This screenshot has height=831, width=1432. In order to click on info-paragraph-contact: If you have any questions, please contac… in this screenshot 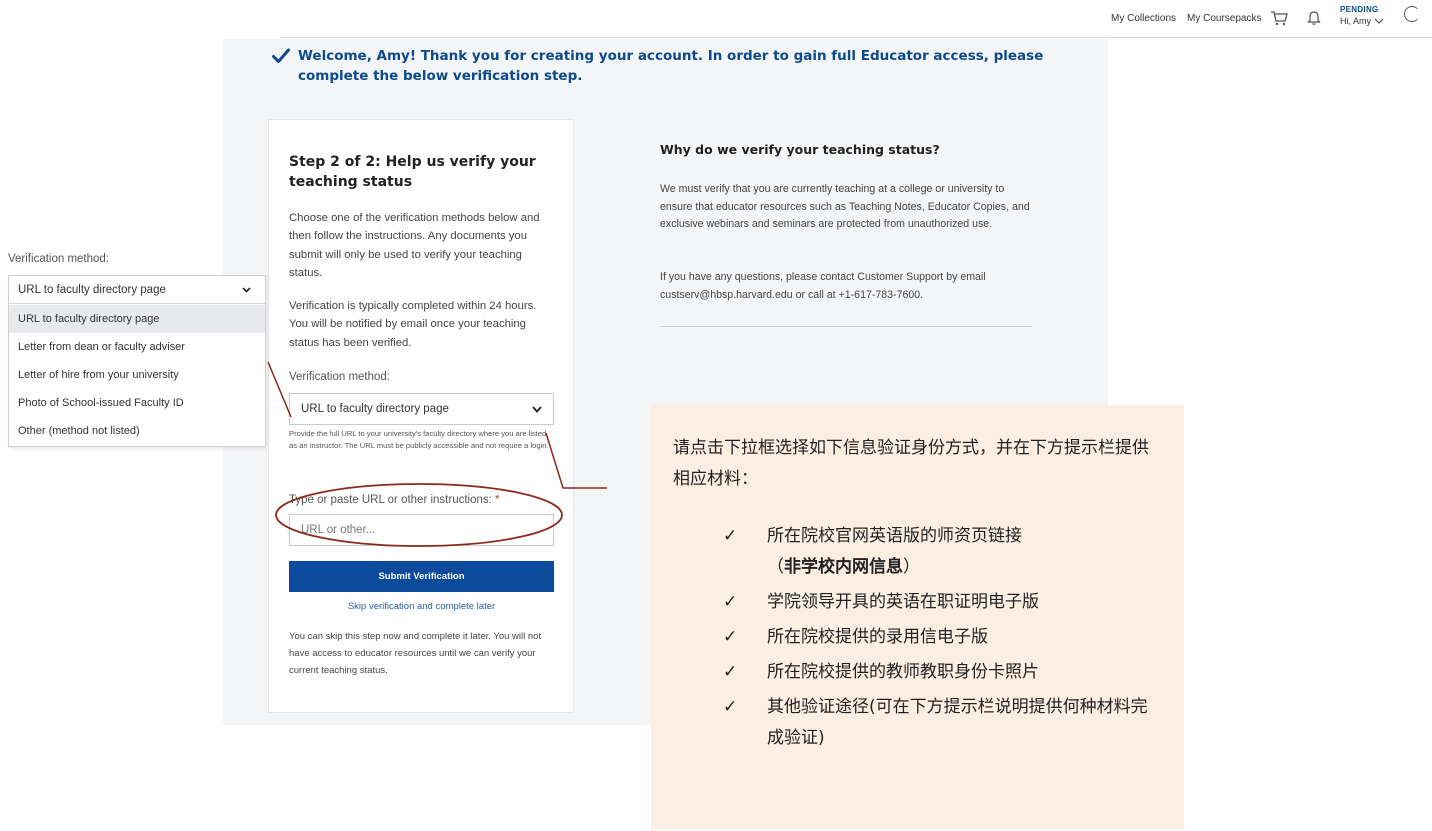, I will do `click(823, 286)`.